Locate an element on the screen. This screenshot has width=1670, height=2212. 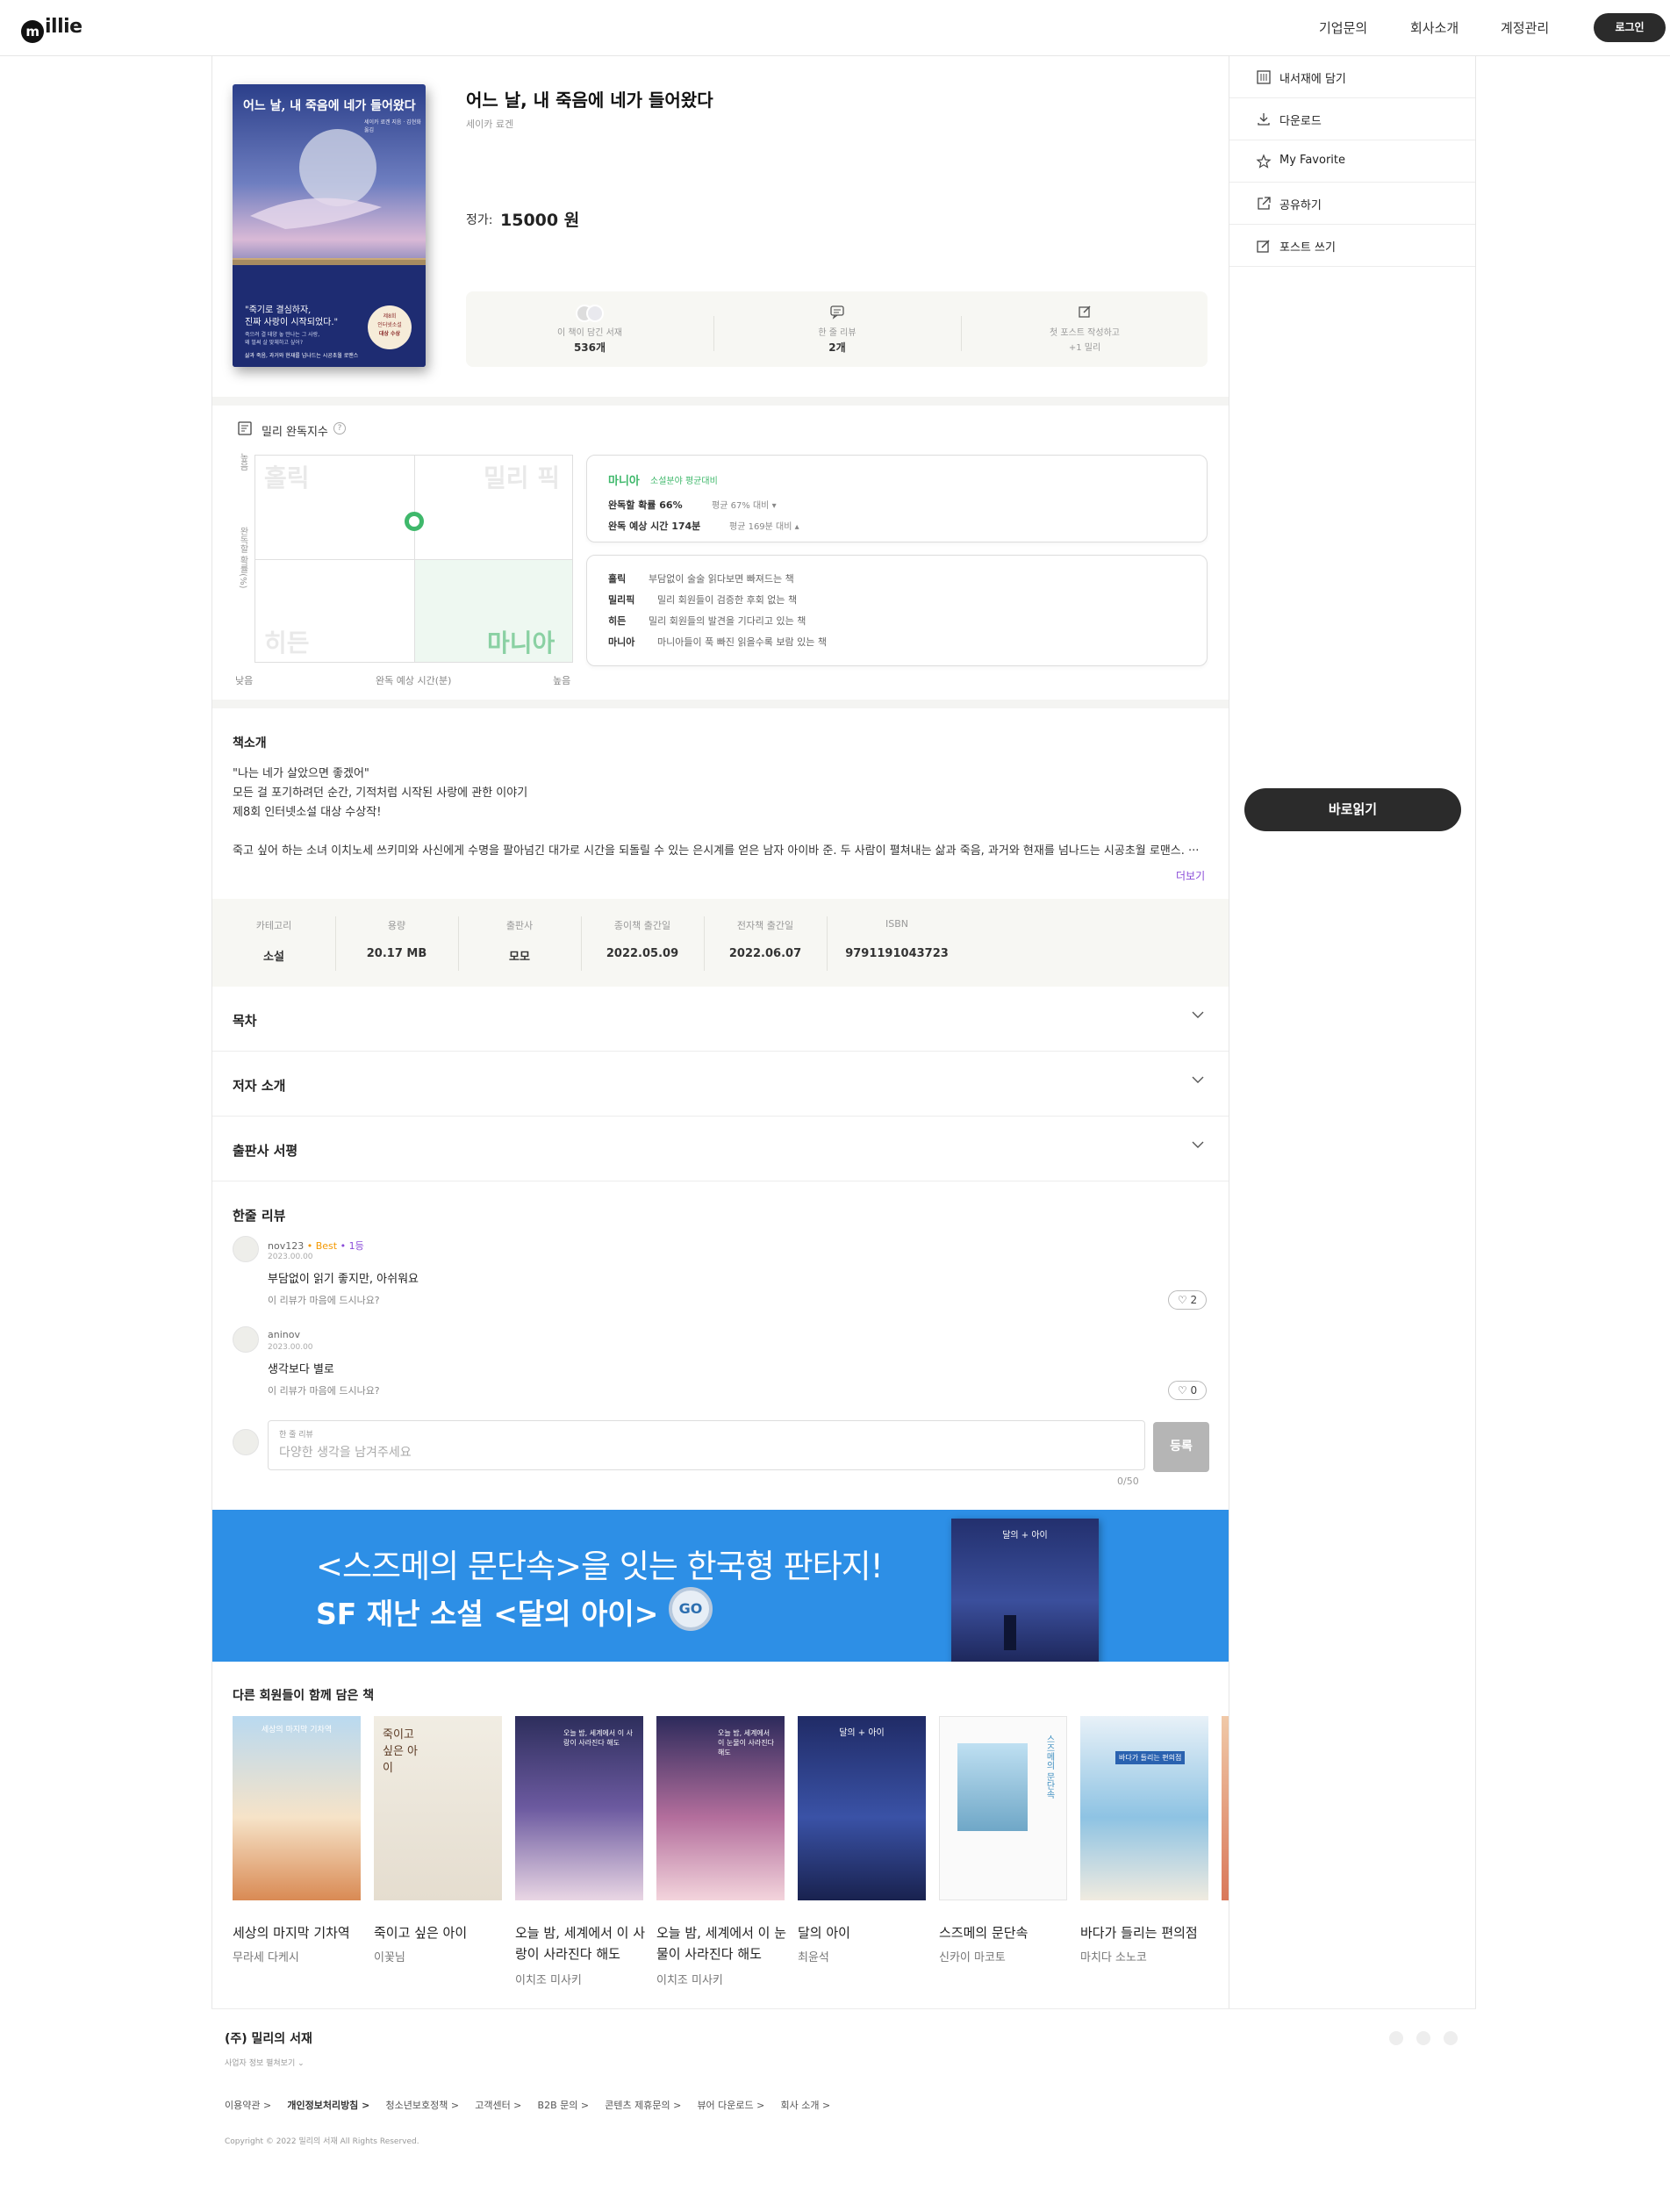
info-key: 전자책 출간일 is located at coordinates (765, 925).